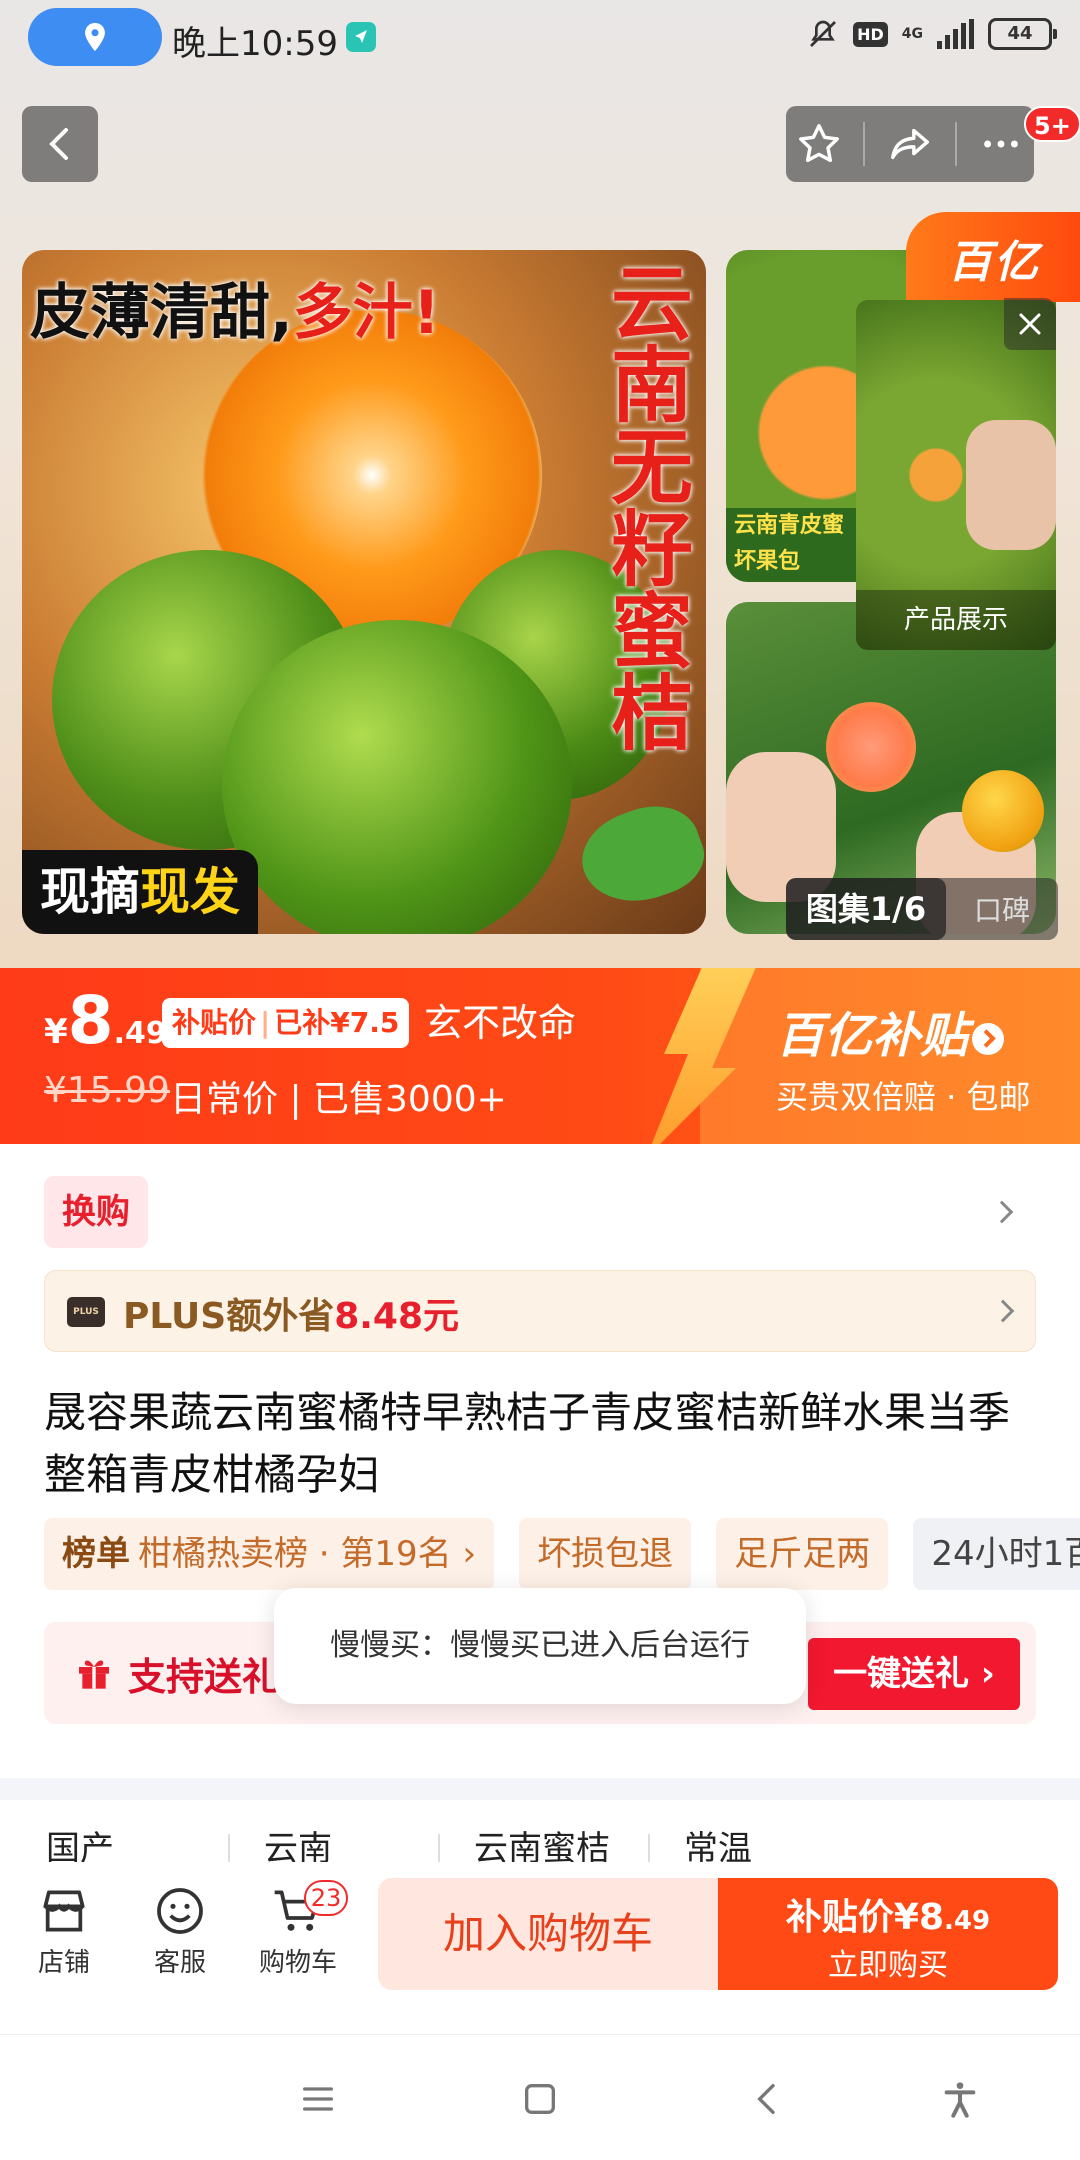 This screenshot has width=1080, height=2160. I want to click on header-actions, so click(910, 144).